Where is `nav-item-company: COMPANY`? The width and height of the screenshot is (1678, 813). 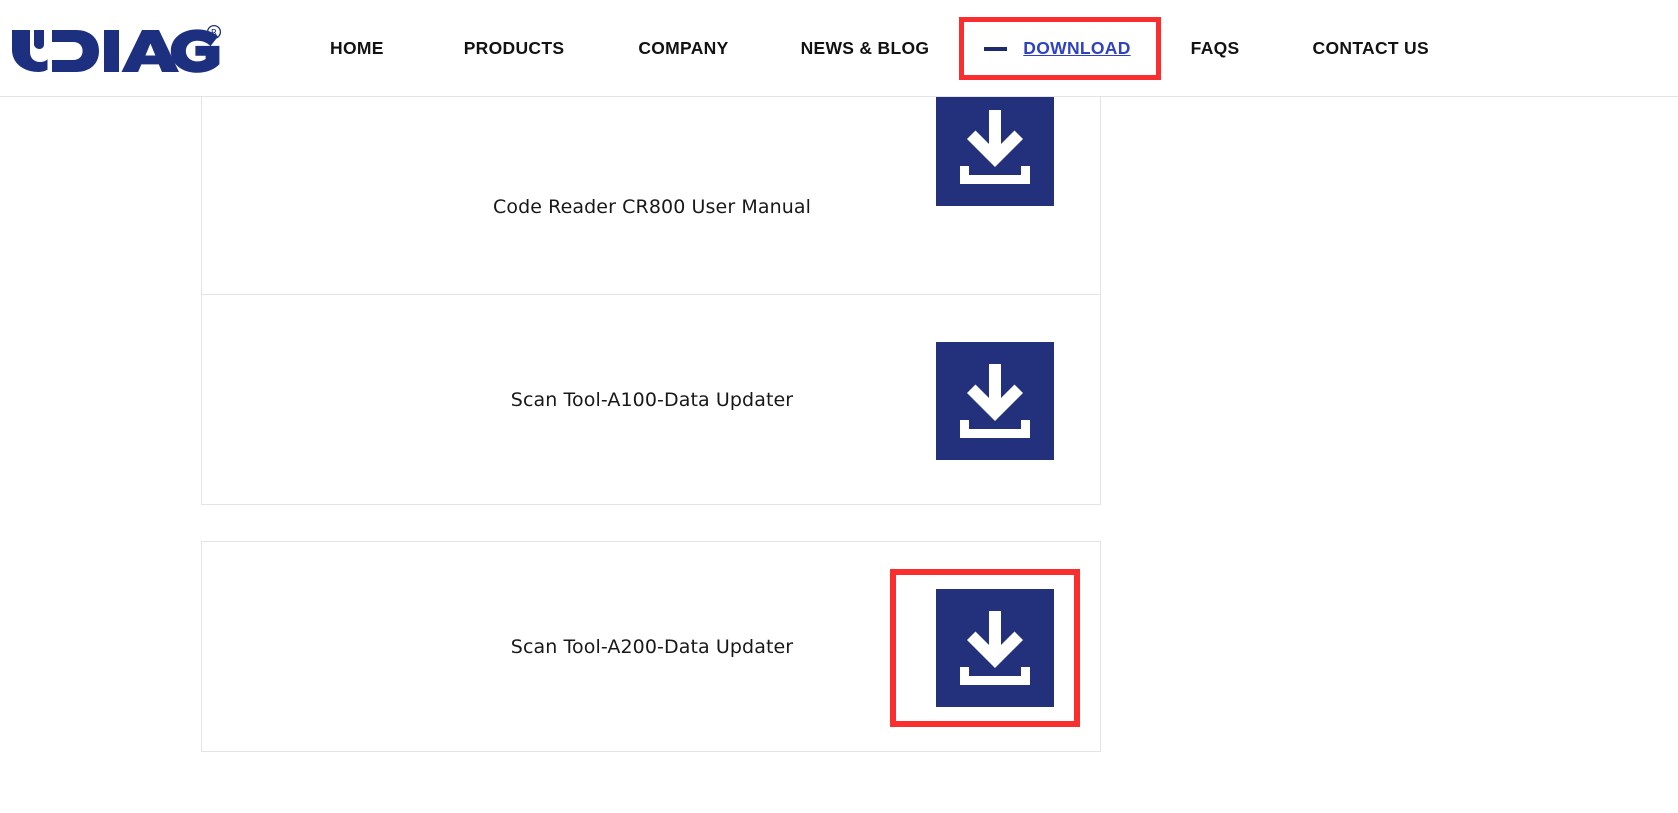
nav-item-company: COMPANY is located at coordinates (683, 48).